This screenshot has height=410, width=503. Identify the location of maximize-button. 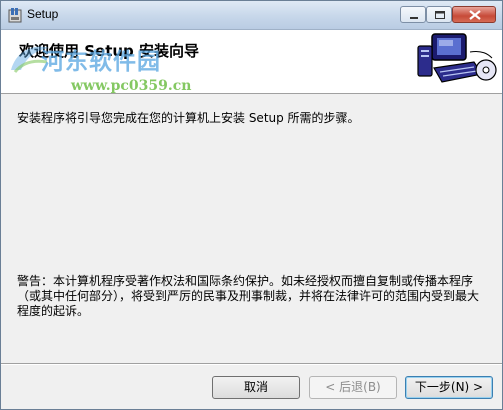
(439, 14).